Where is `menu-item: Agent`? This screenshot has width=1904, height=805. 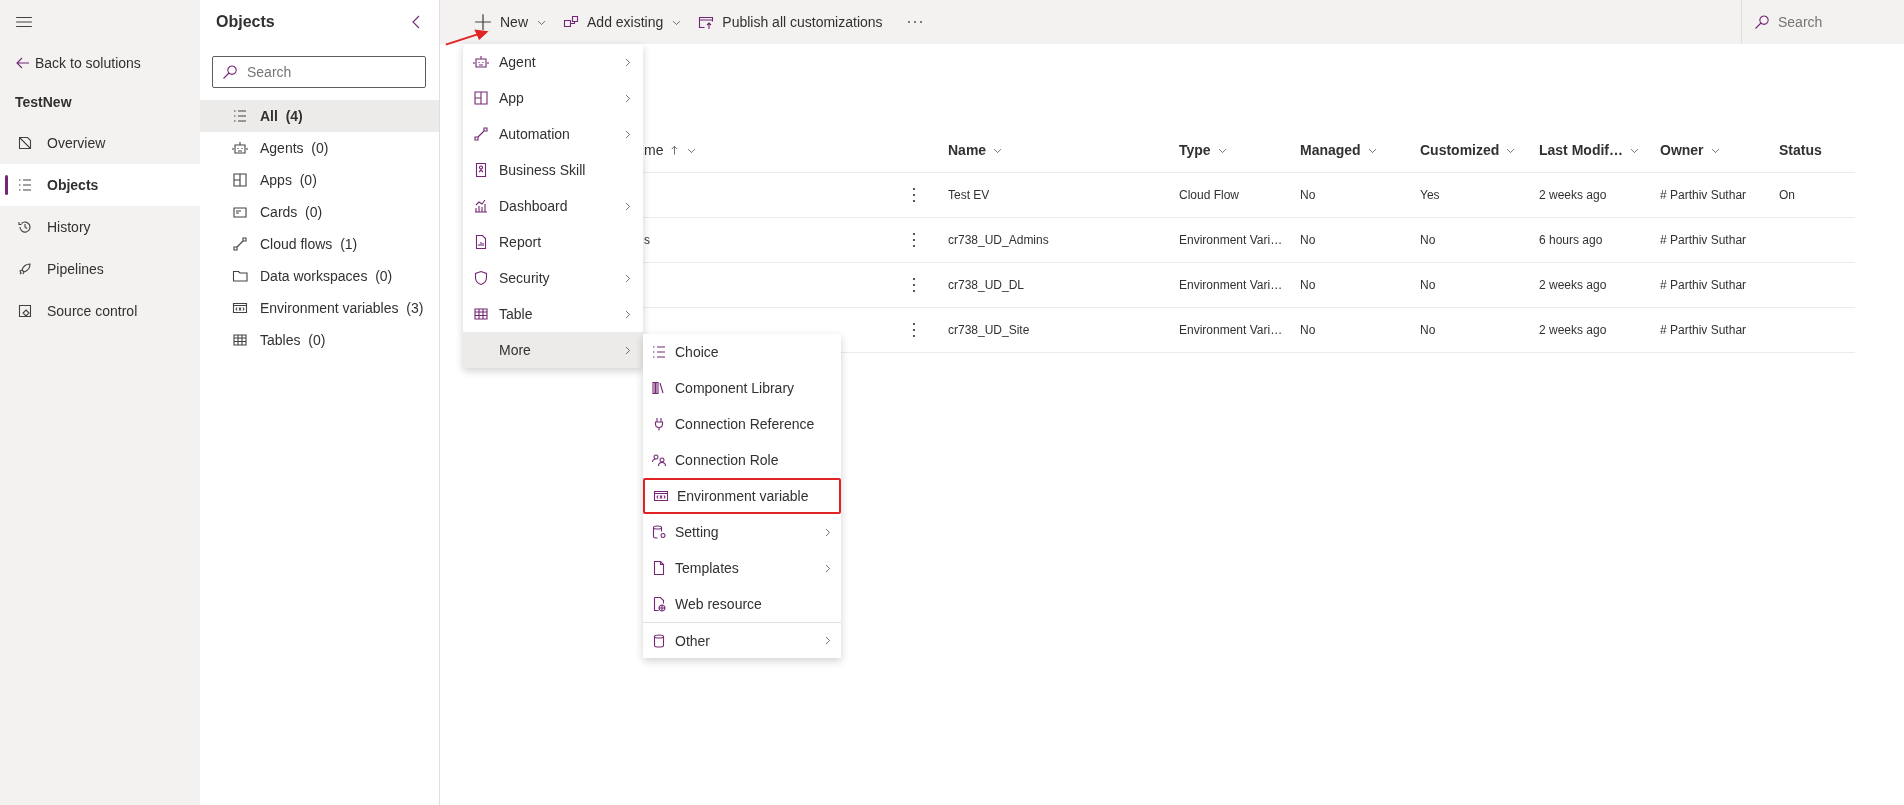 menu-item: Agent is located at coordinates (553, 62).